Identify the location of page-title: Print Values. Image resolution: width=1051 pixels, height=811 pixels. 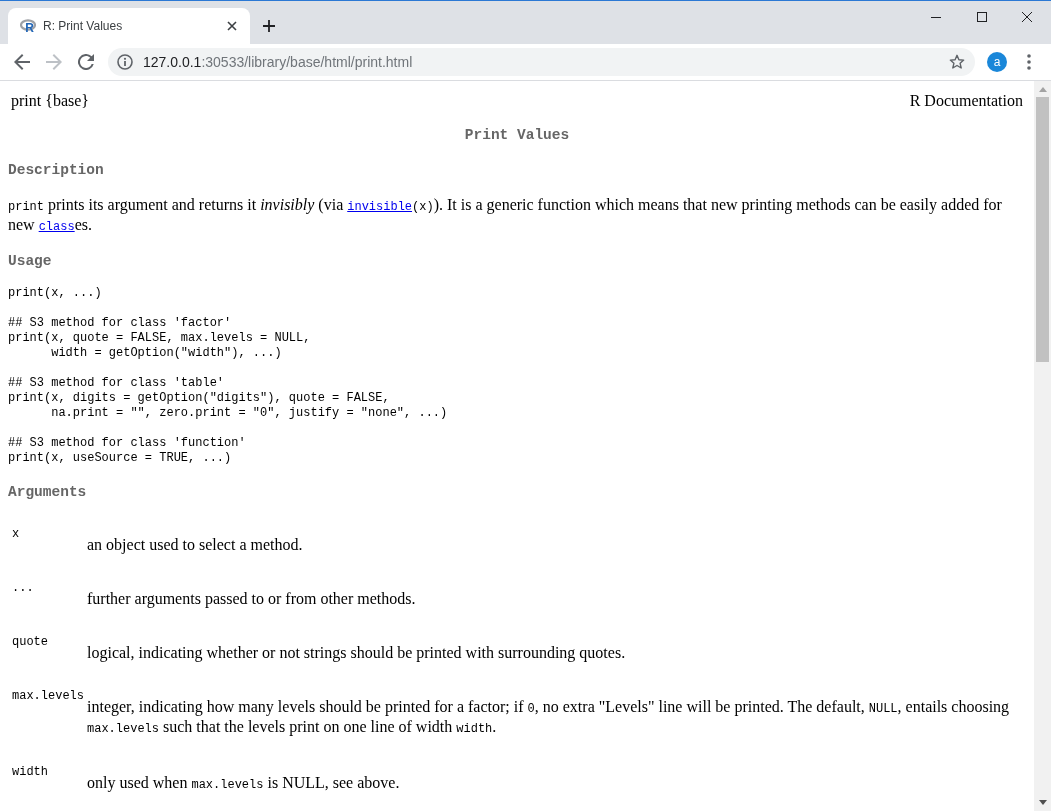
(517, 135).